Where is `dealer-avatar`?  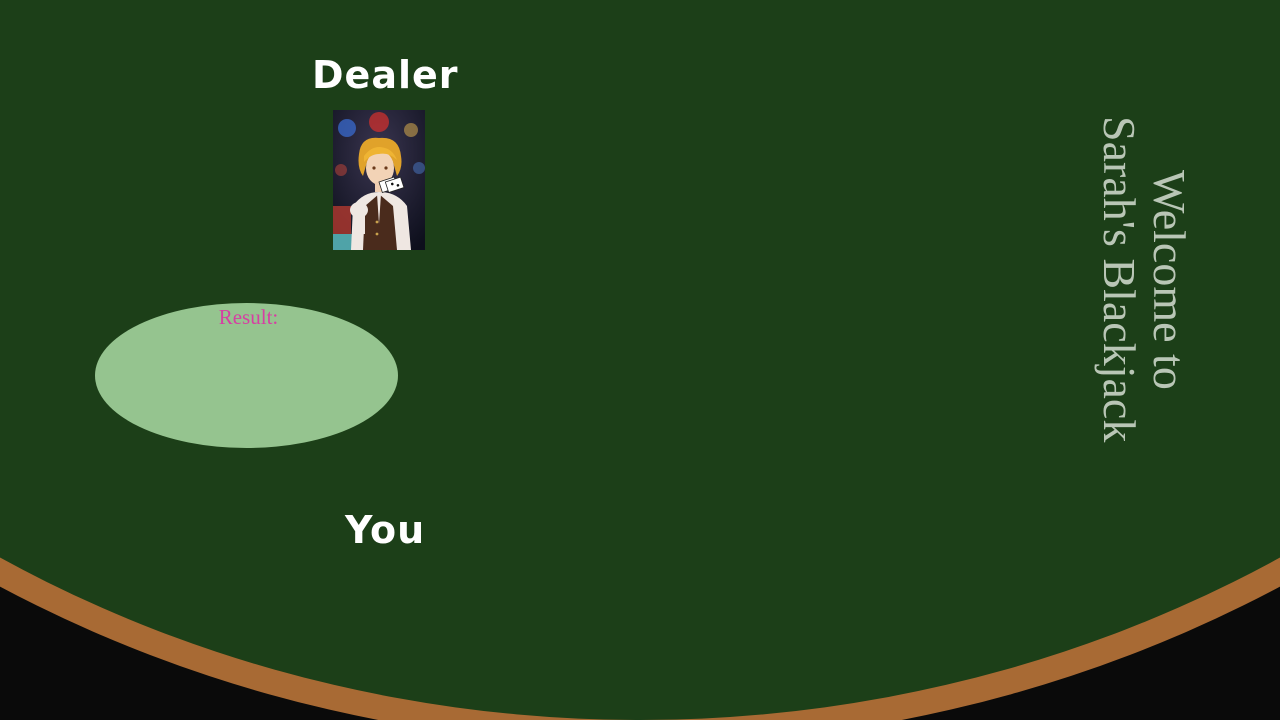 dealer-avatar is located at coordinates (379, 180).